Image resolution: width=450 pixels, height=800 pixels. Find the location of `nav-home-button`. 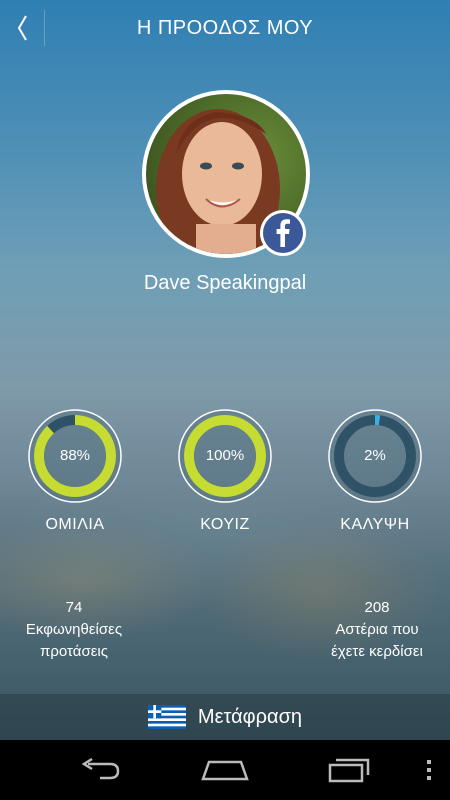

nav-home-button is located at coordinates (225, 770).